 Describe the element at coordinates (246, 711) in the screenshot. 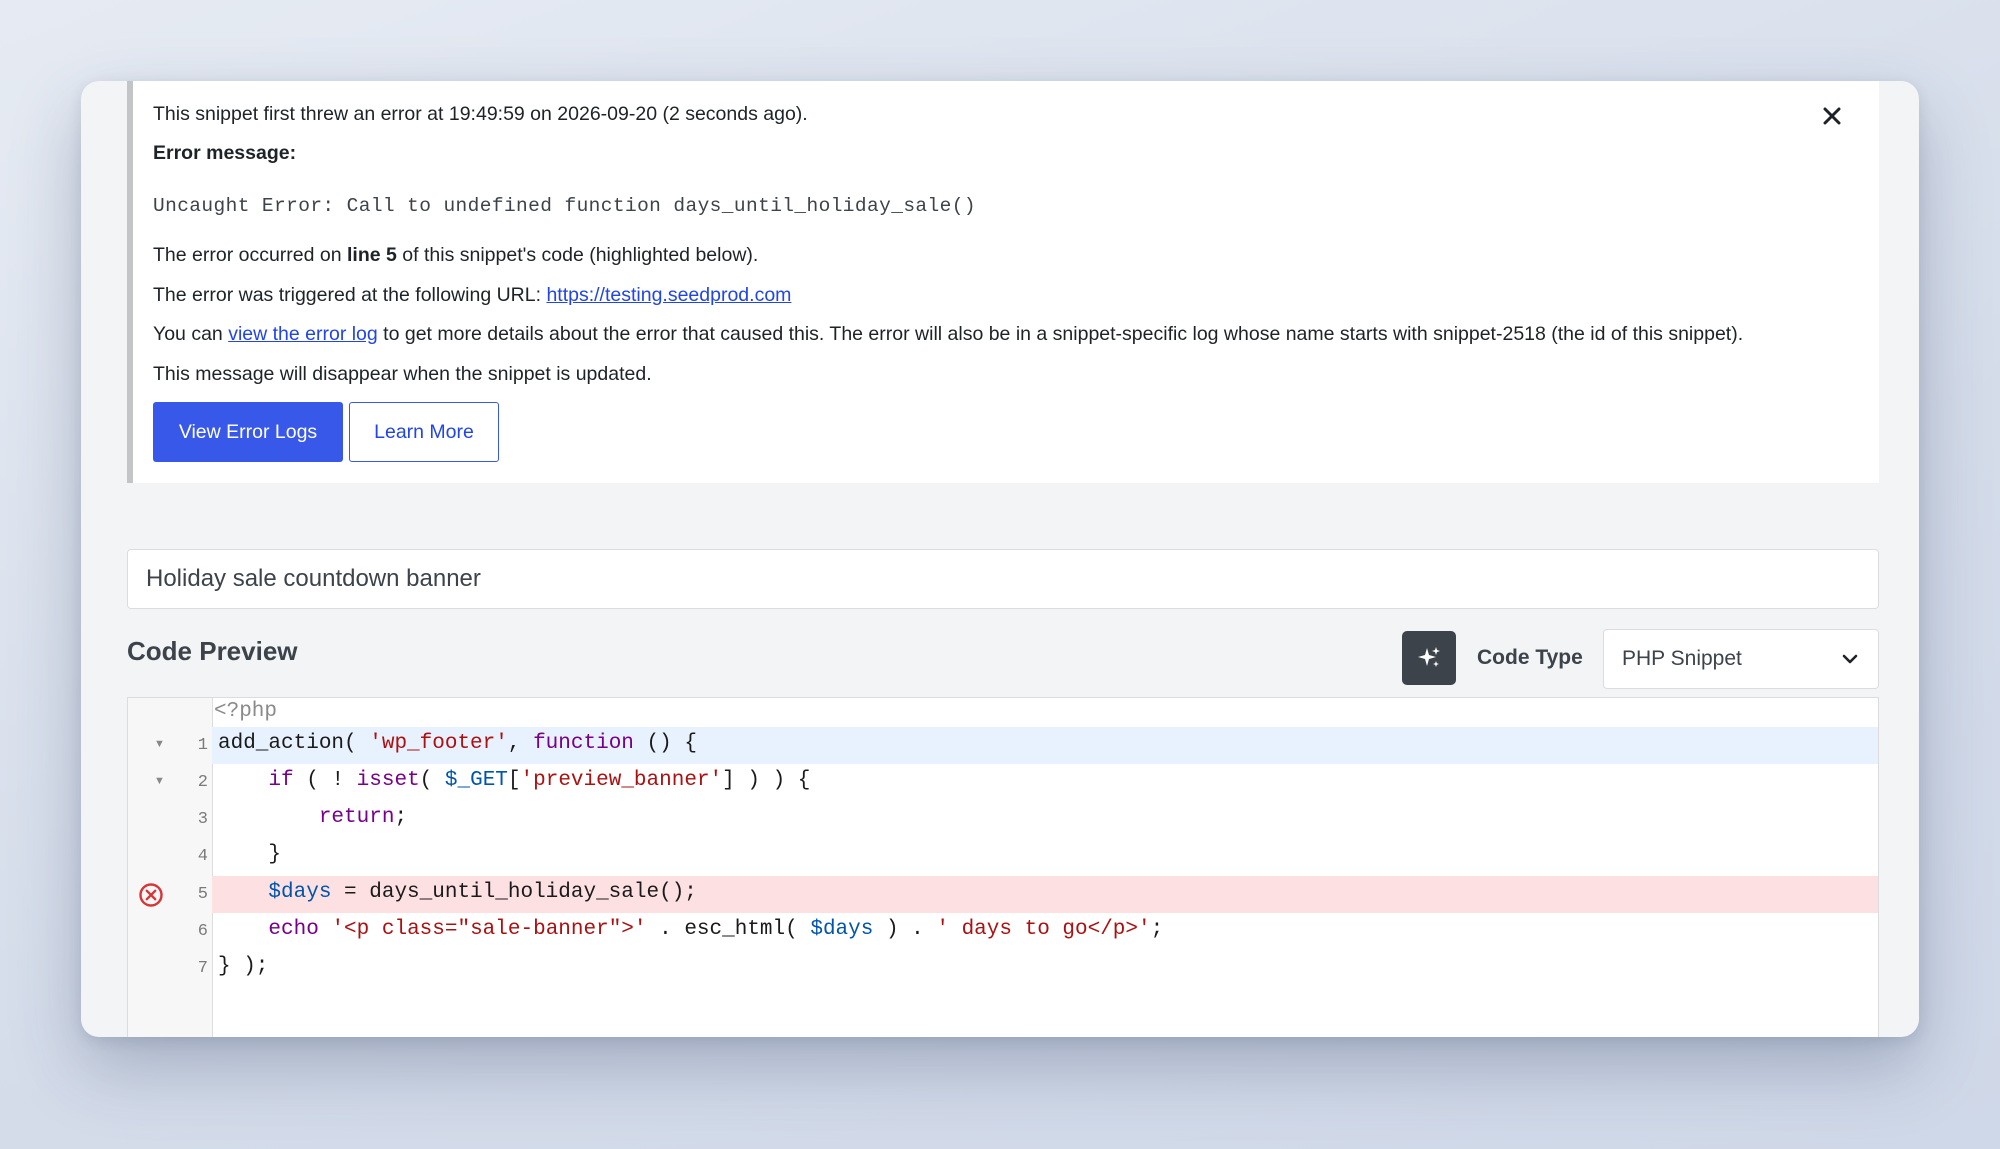

I see `php-open-tag: <?php` at that location.